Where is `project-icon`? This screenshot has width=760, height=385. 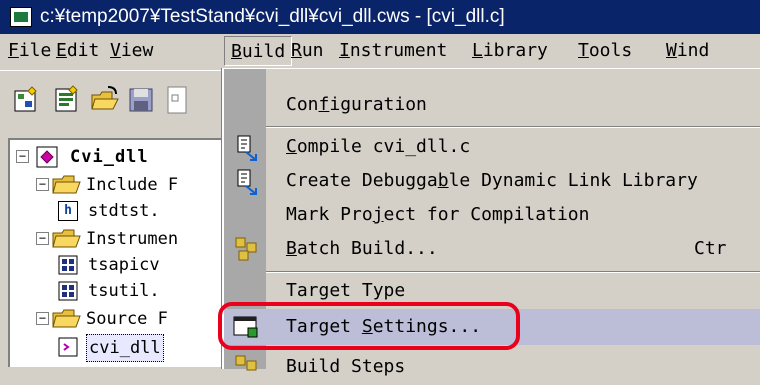
project-icon is located at coordinates (47, 157).